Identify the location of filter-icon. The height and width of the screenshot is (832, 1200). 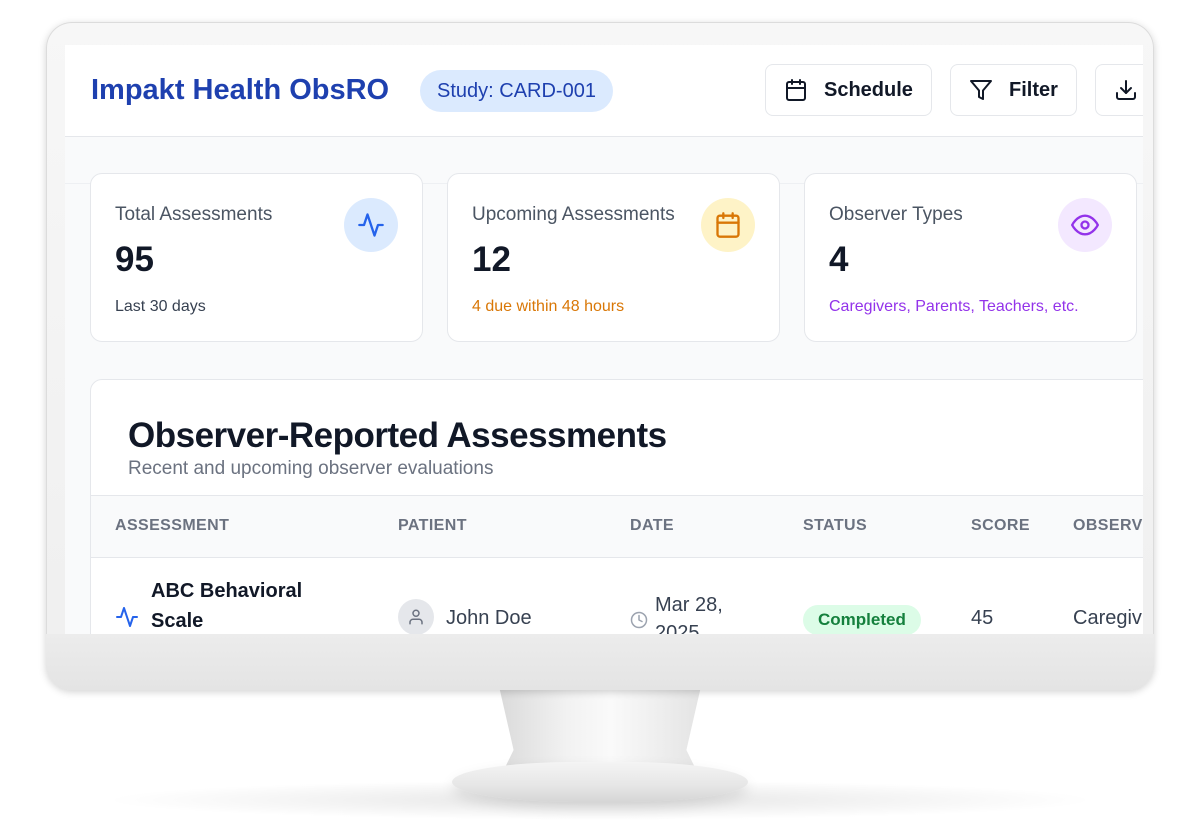
(981, 90).